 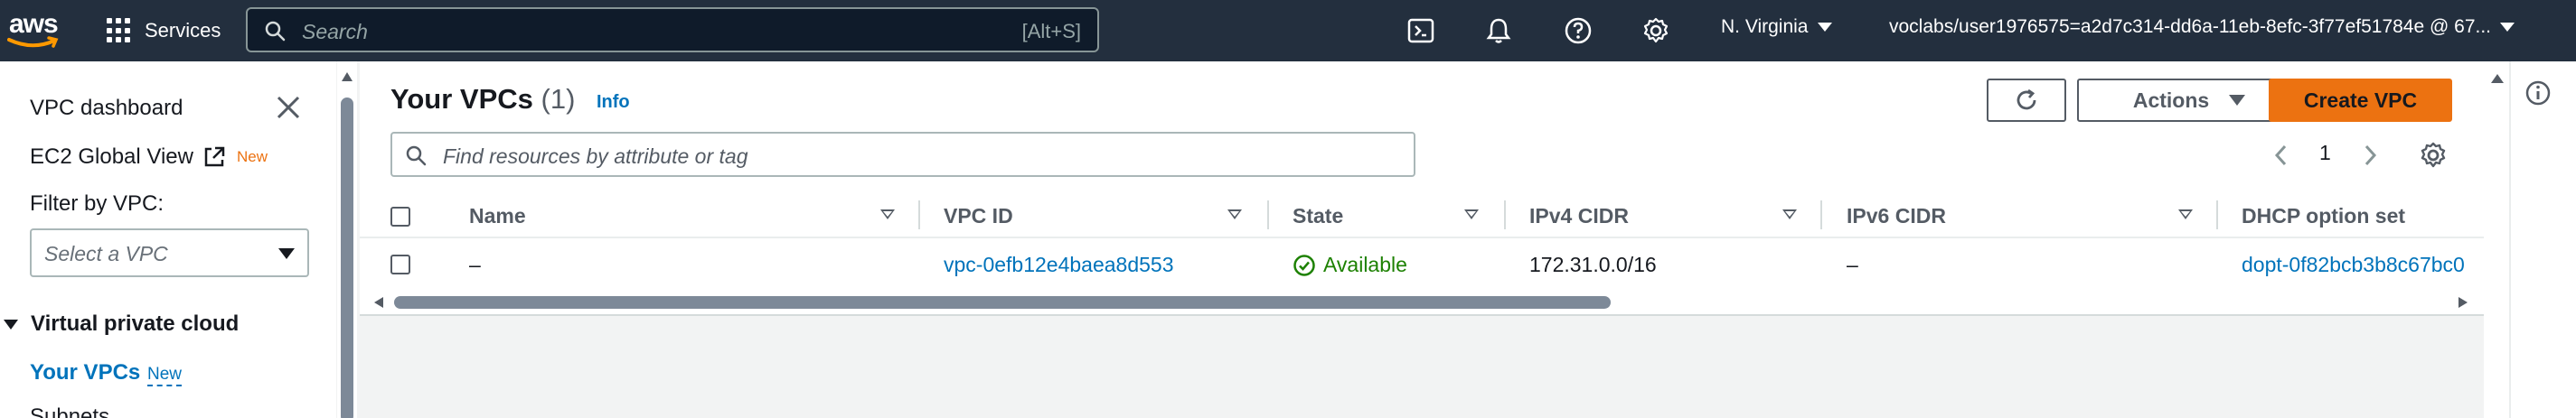 I want to click on aws-logo-text: aws, so click(x=34, y=24).